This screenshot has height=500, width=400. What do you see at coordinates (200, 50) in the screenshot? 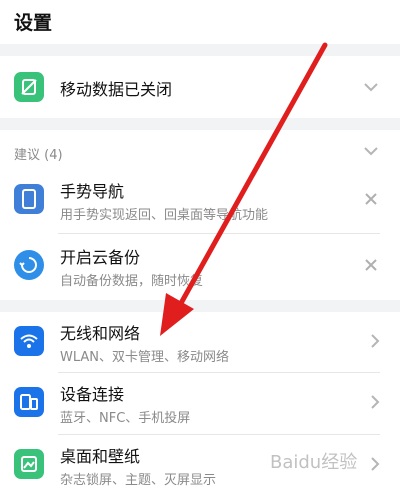
I see `top-spacer` at bounding box center [200, 50].